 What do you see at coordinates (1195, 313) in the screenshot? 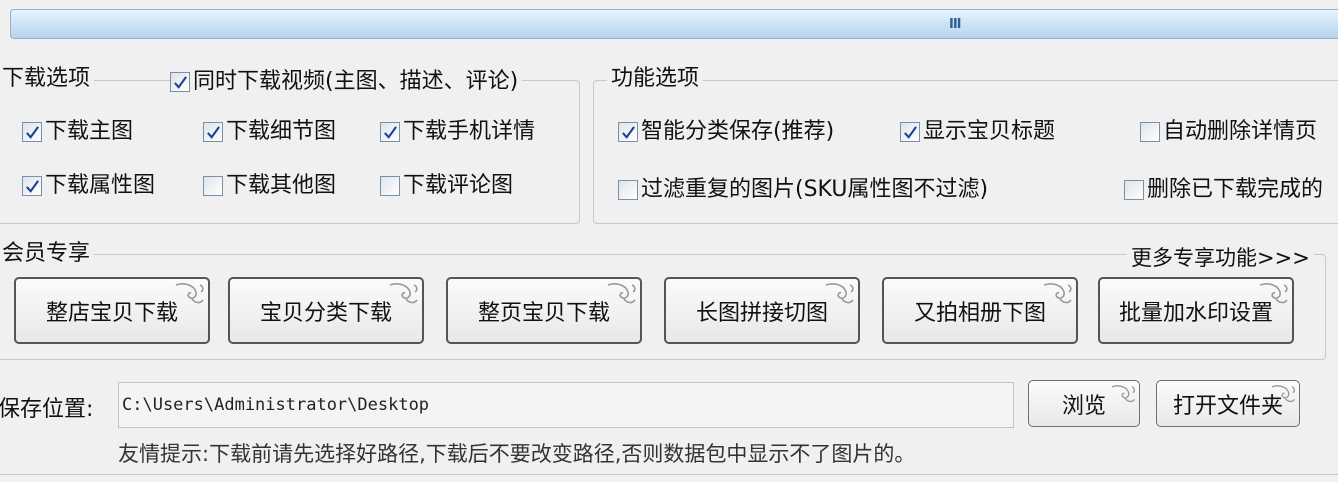
I see `button-label: 批量加水印设置` at bounding box center [1195, 313].